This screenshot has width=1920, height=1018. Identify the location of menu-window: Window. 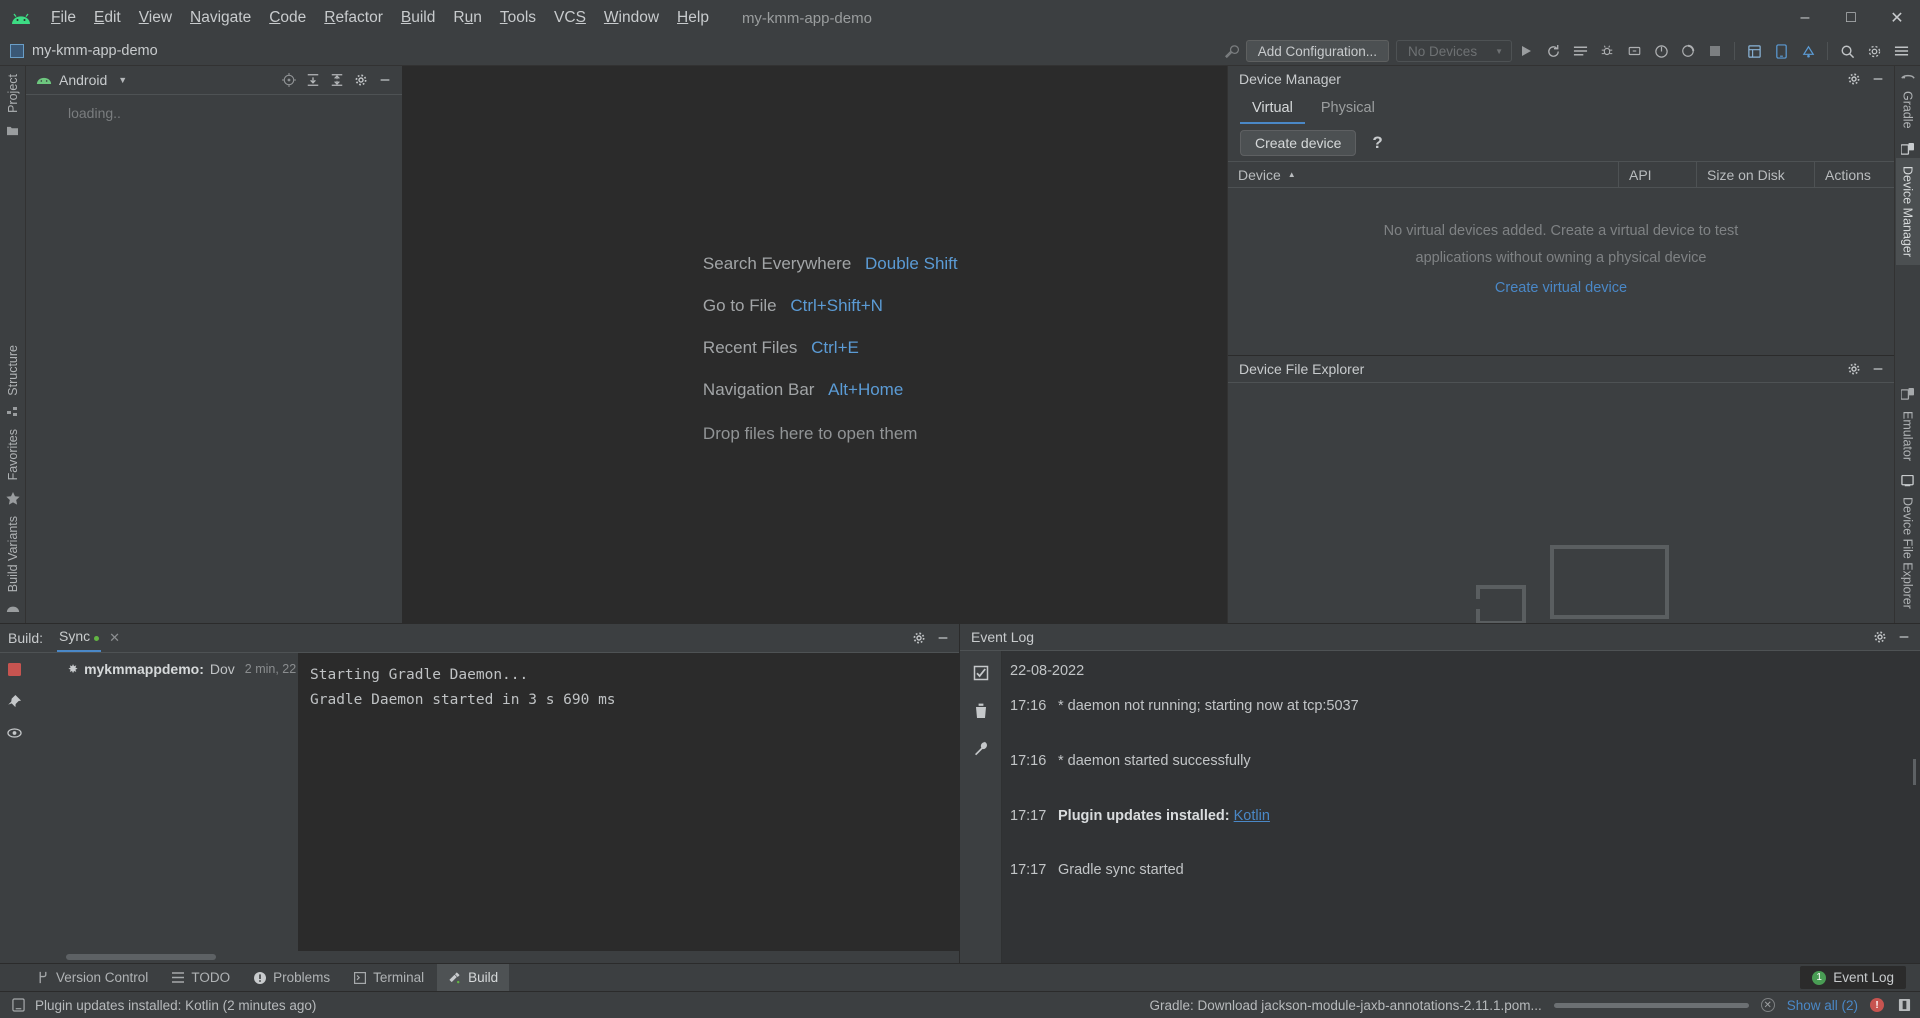
(631, 18).